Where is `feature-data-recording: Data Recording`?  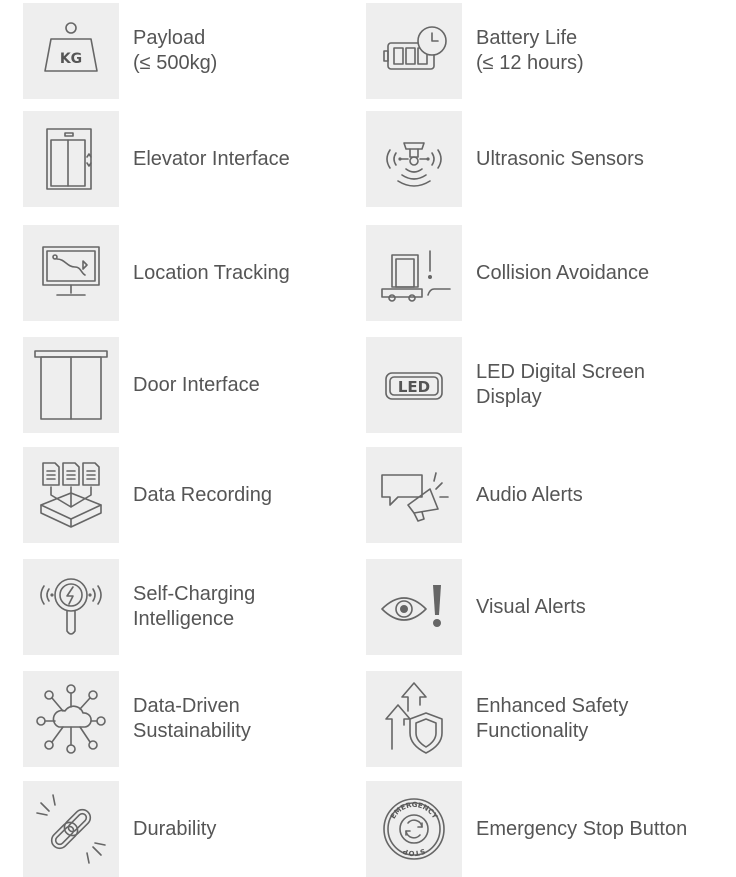
feature-data-recording: Data Recording is located at coordinates (193, 495).